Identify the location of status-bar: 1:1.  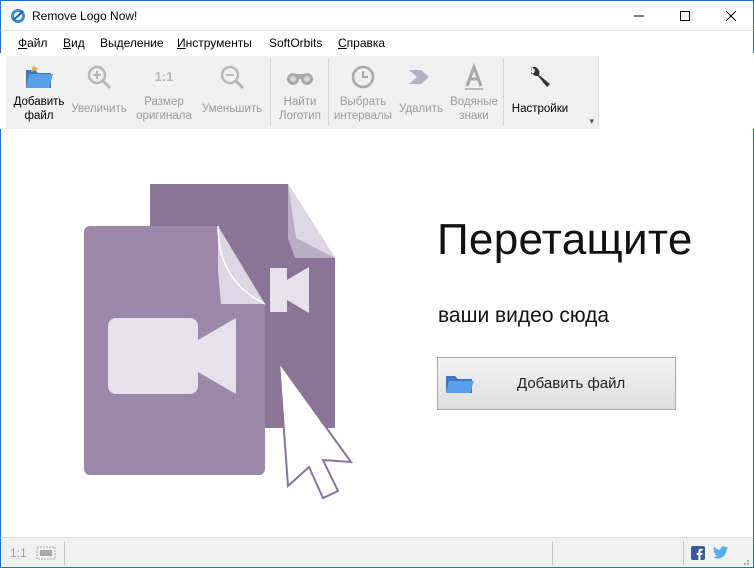
(377, 552).